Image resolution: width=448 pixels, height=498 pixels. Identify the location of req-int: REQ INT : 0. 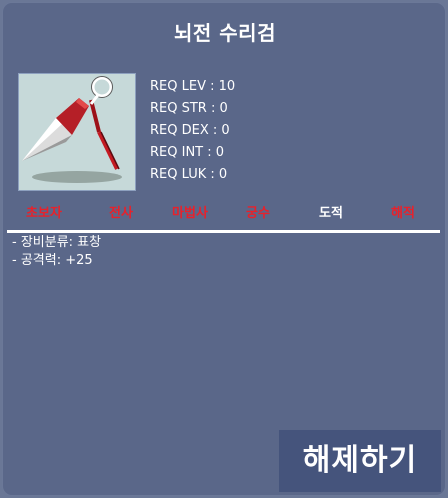
(187, 152).